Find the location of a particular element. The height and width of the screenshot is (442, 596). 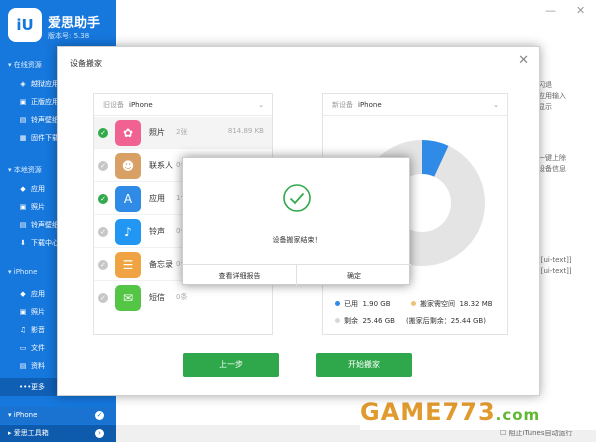

appstore-icon: A is located at coordinates (128, 199).